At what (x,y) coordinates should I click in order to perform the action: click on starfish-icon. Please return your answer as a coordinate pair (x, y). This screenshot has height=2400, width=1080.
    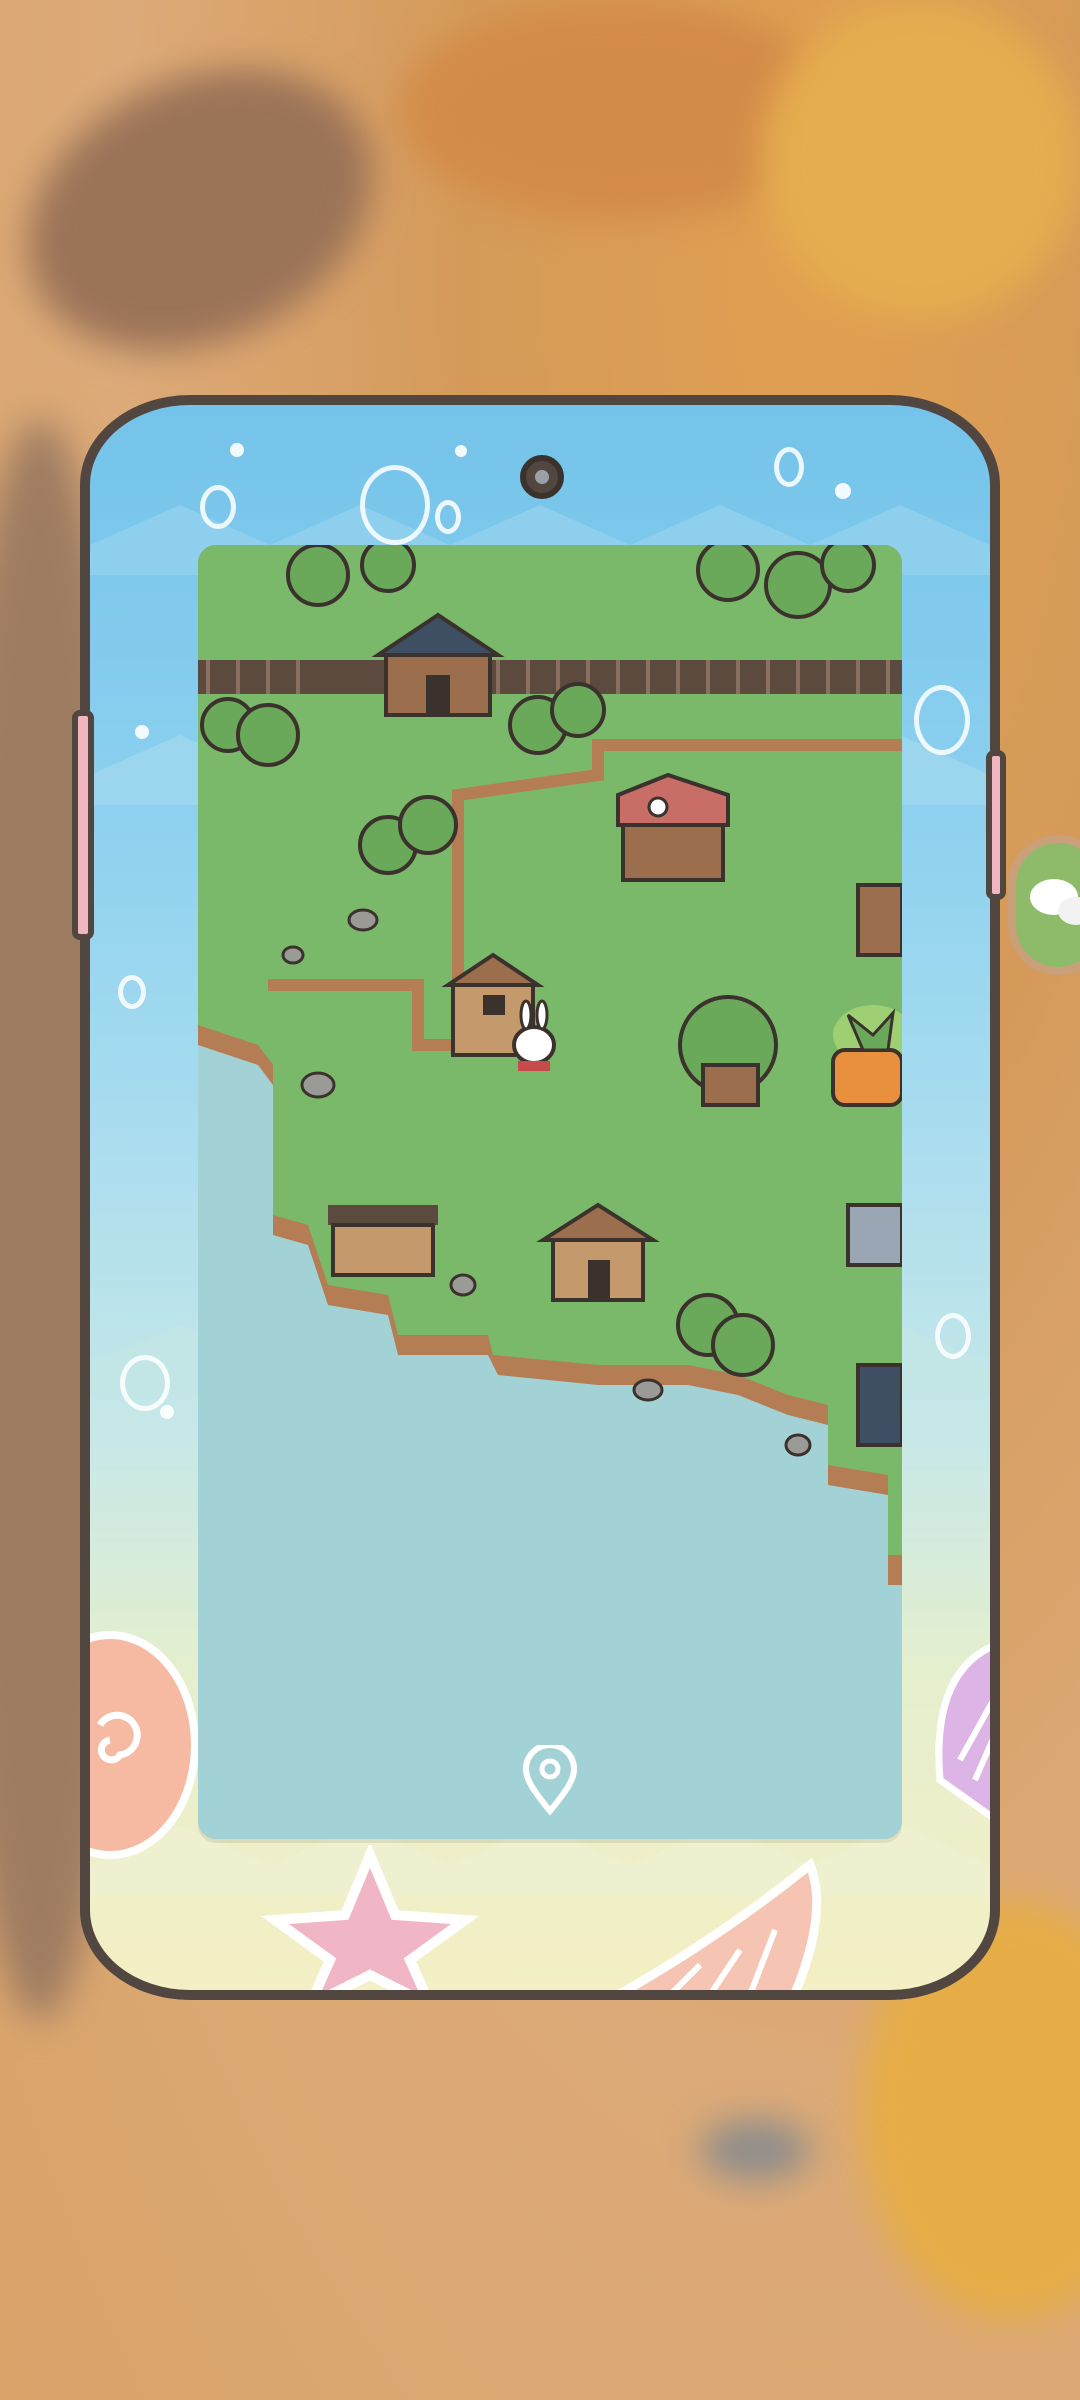
    Looking at the image, I should click on (370, 1917).